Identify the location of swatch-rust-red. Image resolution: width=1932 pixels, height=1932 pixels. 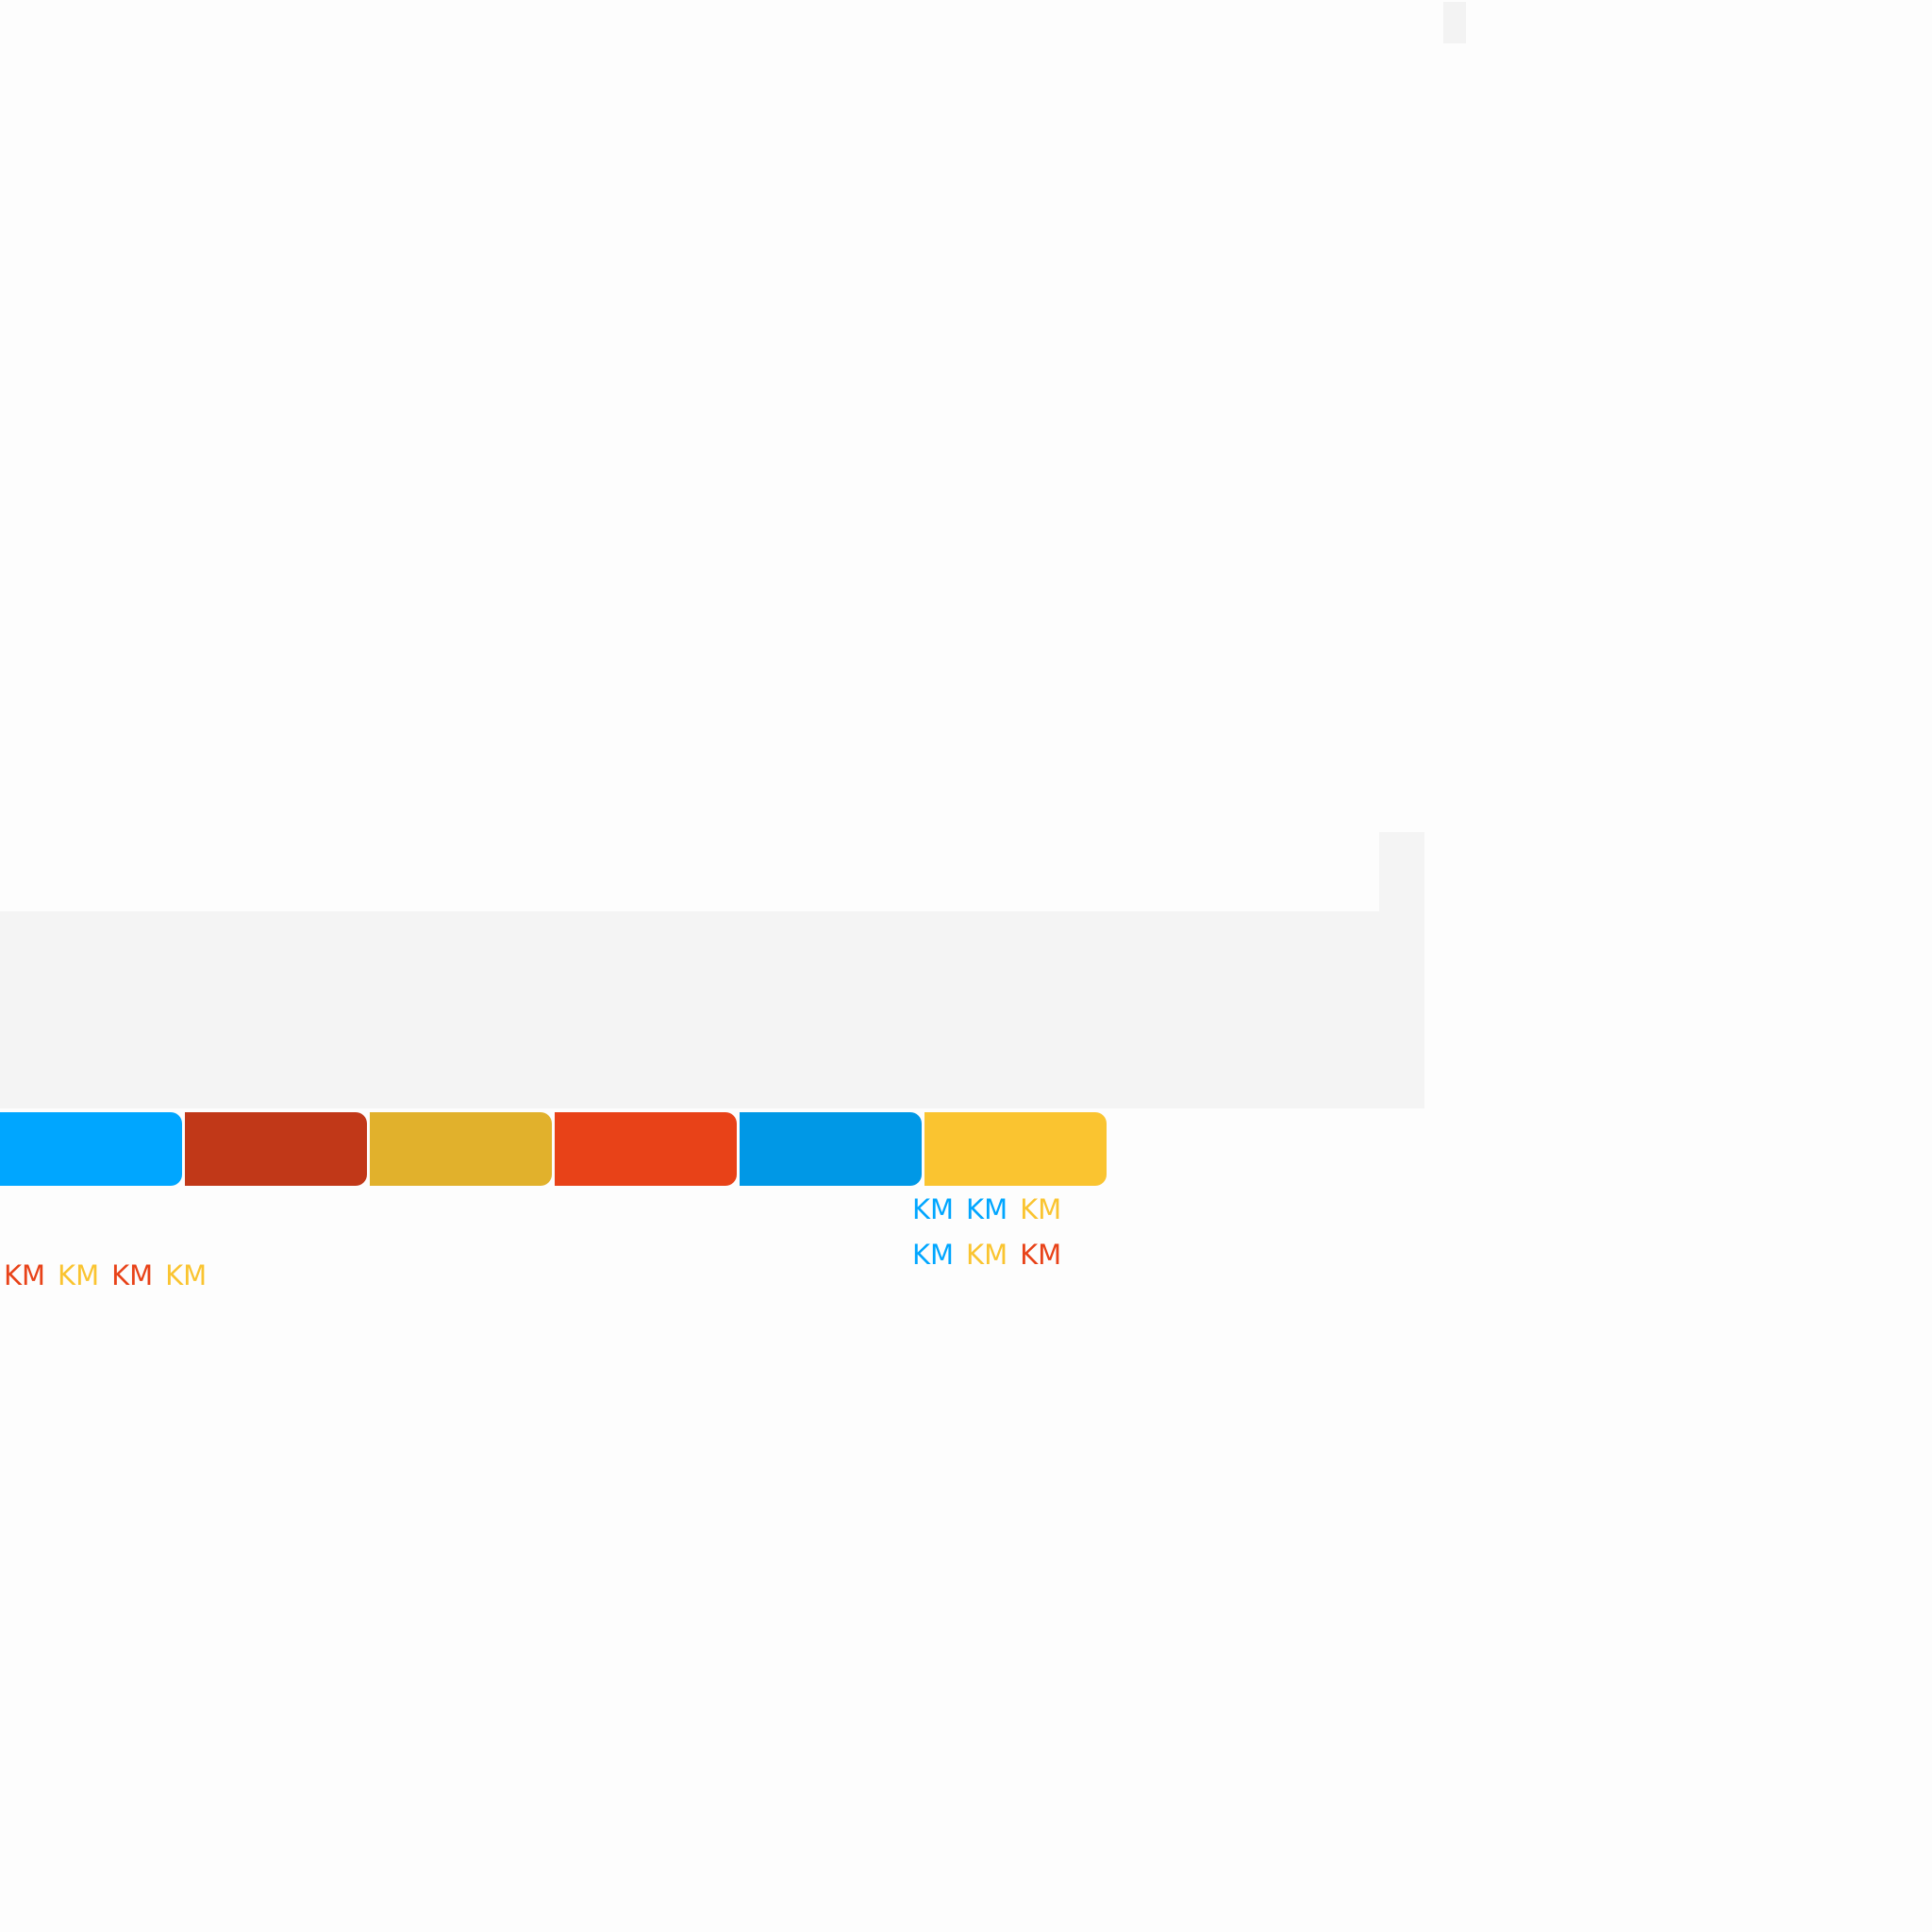
(276, 1149).